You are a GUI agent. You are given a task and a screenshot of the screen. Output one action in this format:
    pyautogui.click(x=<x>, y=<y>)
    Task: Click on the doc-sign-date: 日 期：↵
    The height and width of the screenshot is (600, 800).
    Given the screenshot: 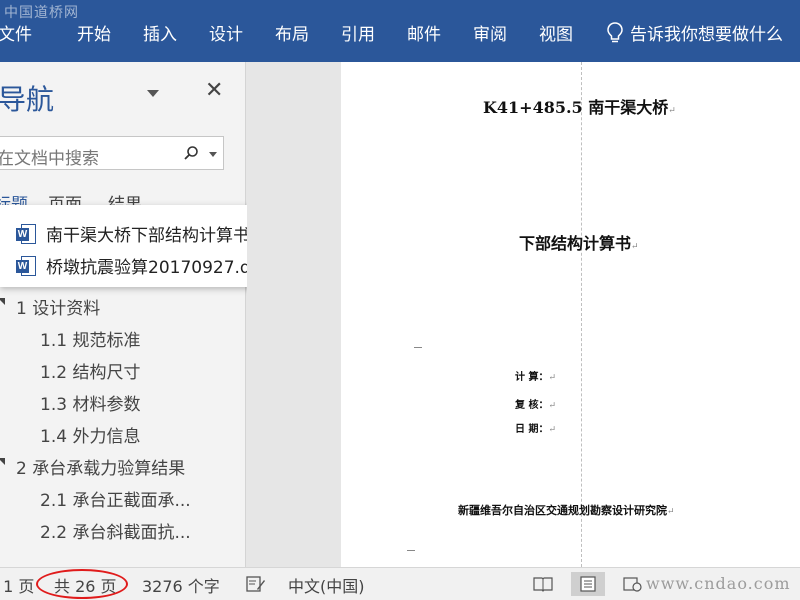 What is the action you would take?
    pyautogui.click(x=536, y=429)
    